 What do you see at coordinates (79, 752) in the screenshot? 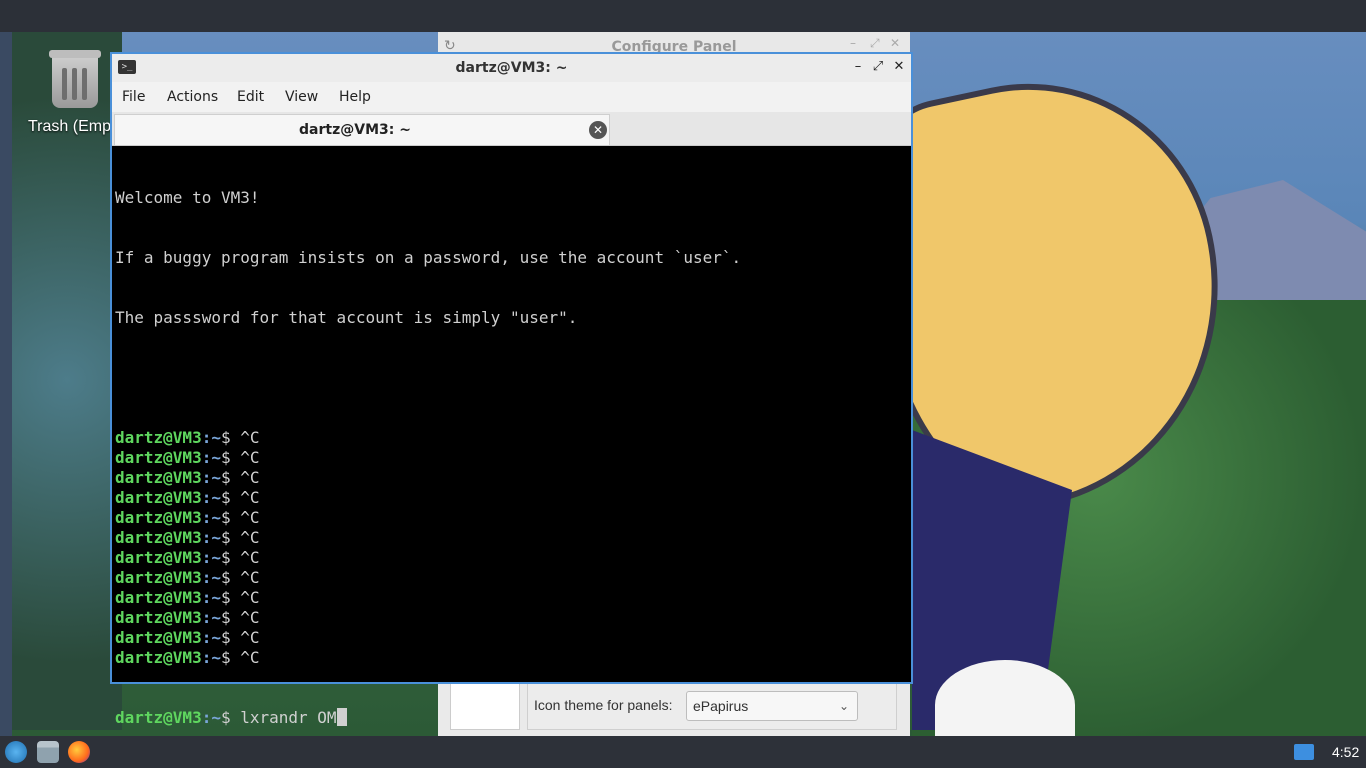
I see `firefox-icon` at bounding box center [79, 752].